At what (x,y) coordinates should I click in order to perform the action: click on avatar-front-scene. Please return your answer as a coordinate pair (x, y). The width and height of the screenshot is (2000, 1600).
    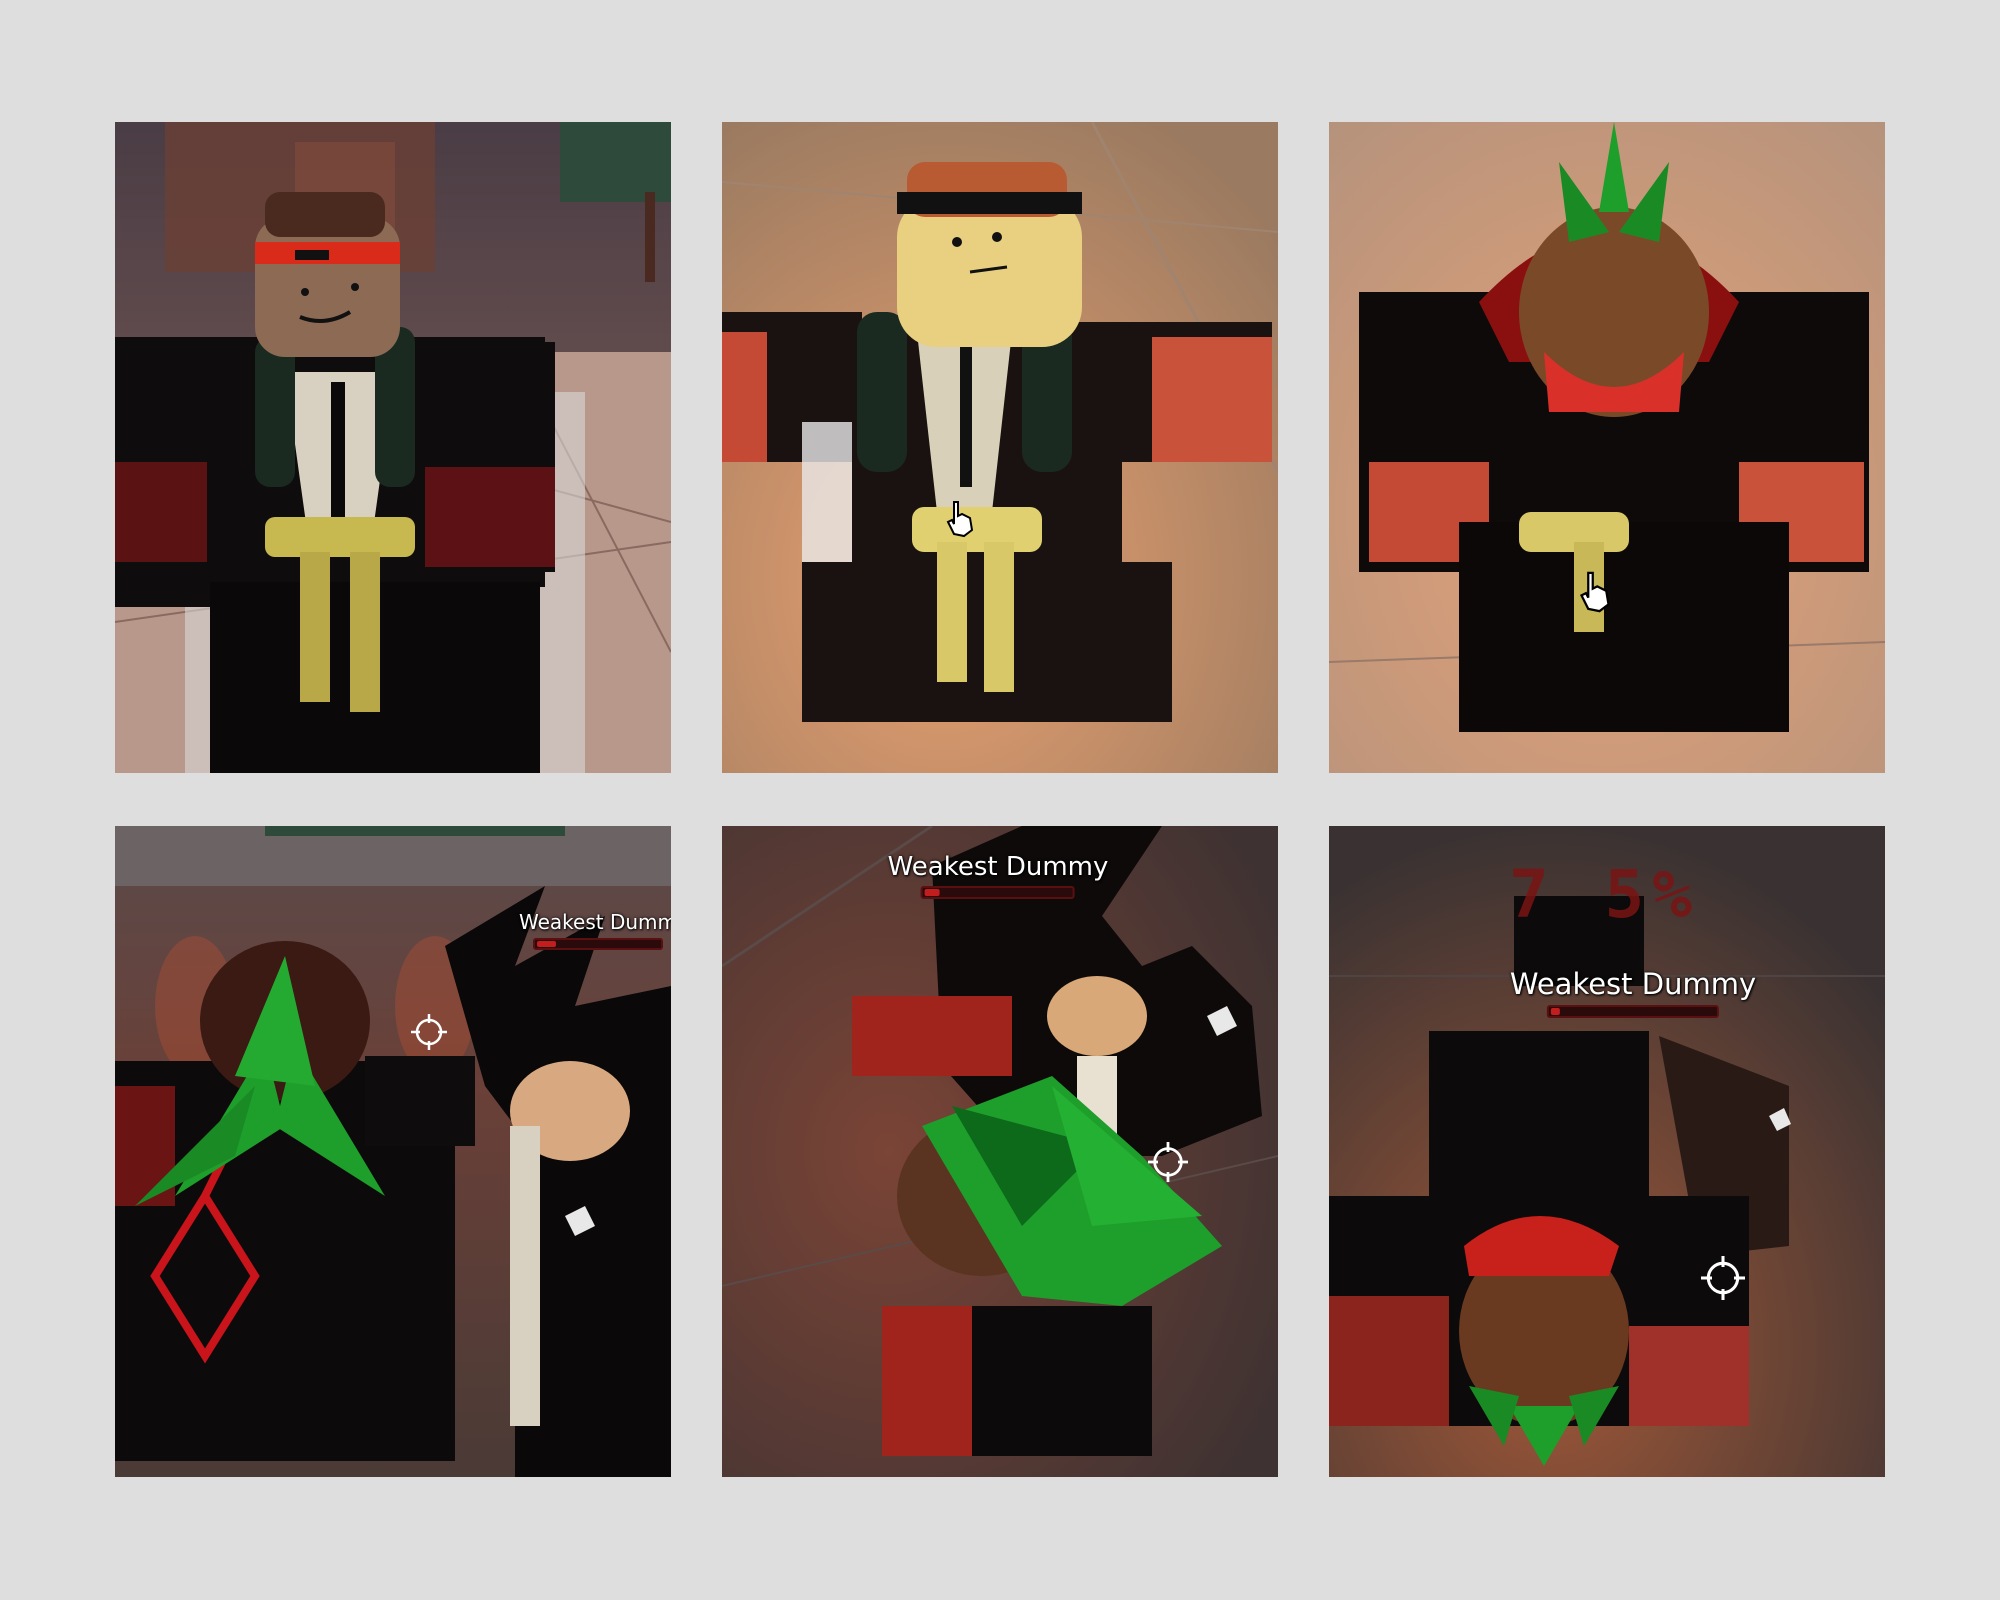
    Looking at the image, I should click on (393, 447).